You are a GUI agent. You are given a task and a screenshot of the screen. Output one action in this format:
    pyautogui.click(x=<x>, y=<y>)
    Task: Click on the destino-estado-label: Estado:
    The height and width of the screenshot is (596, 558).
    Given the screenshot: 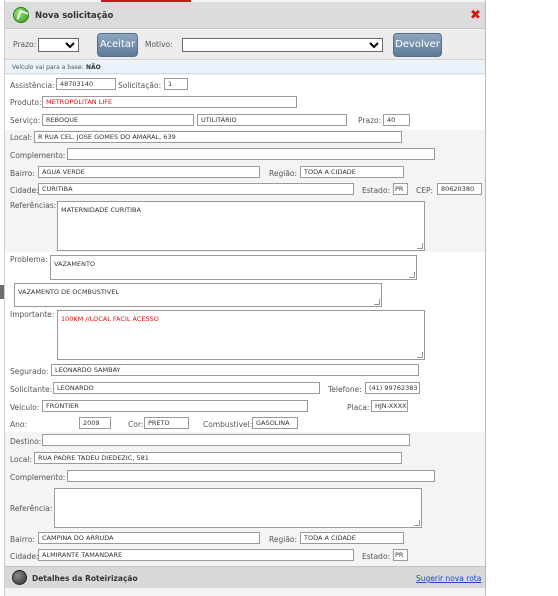 What is the action you would take?
    pyautogui.click(x=376, y=556)
    